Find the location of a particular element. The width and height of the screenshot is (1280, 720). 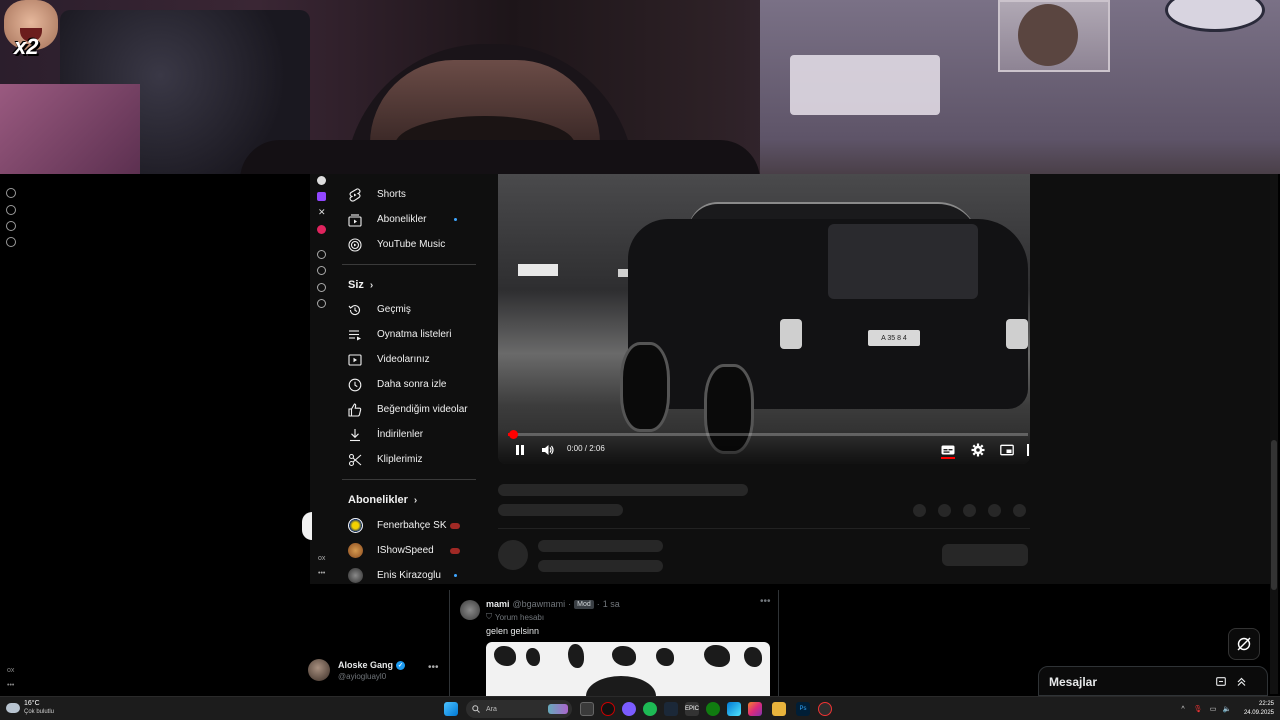

miniplayer-button is located at coordinates (1007, 450).